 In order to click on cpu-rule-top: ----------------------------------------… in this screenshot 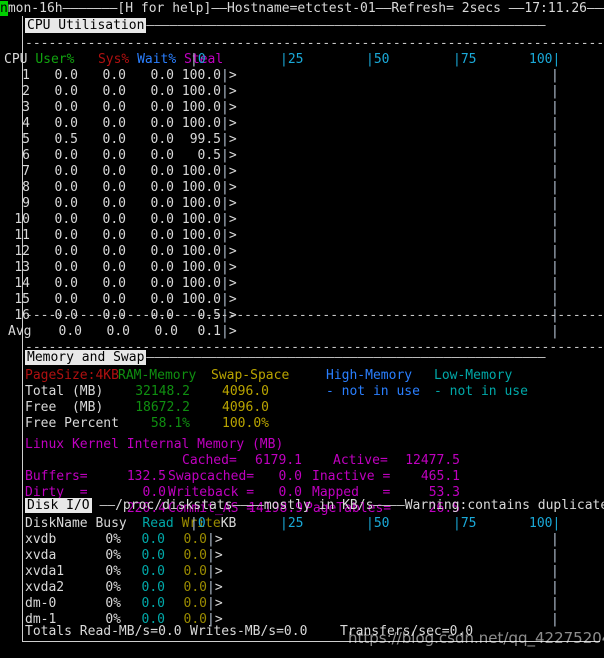, I will do `click(314, 43)`.